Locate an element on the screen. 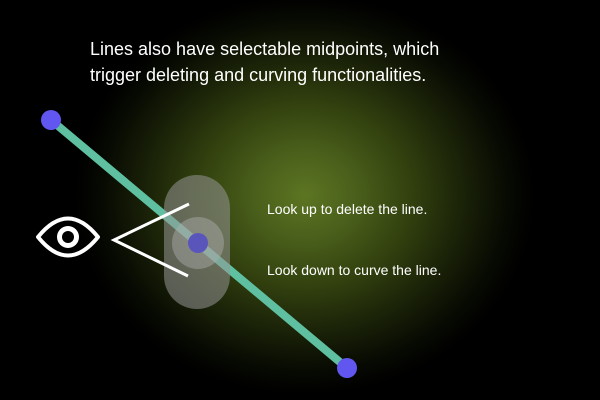 This screenshot has width=600, height=400. hint-curve-line: Look down to curve the line. is located at coordinates (354, 270).